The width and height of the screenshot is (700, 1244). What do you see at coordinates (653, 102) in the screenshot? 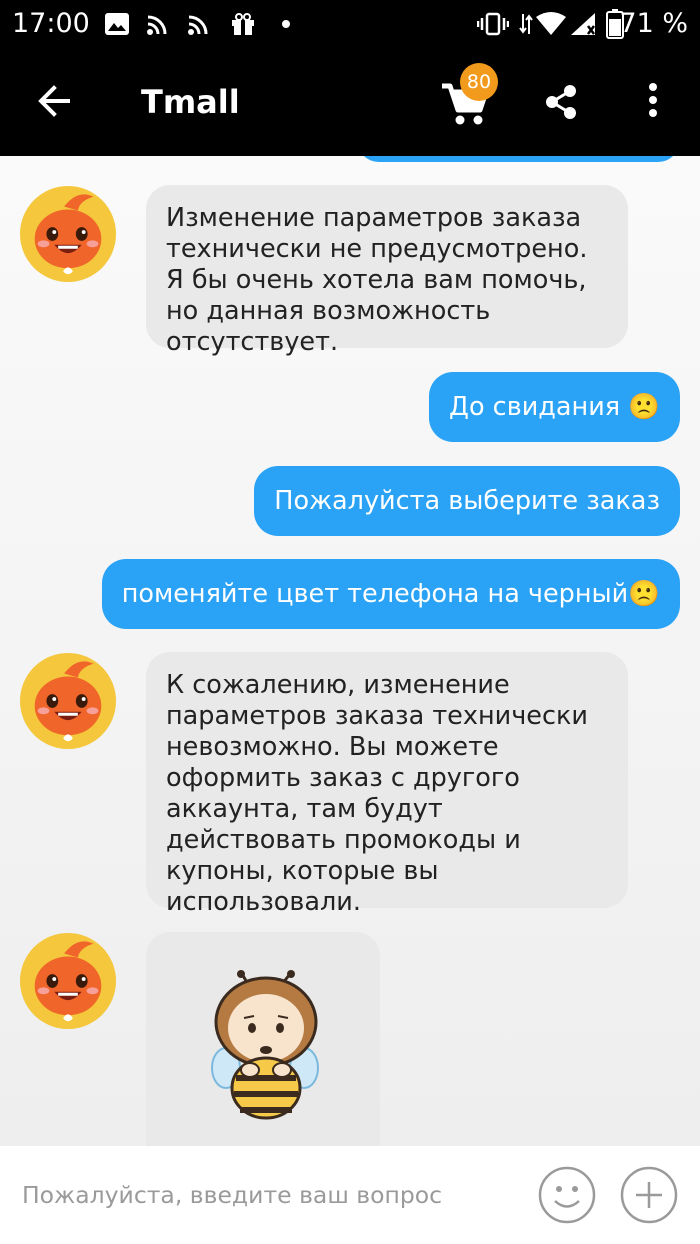
I see `more-vert-icon` at bounding box center [653, 102].